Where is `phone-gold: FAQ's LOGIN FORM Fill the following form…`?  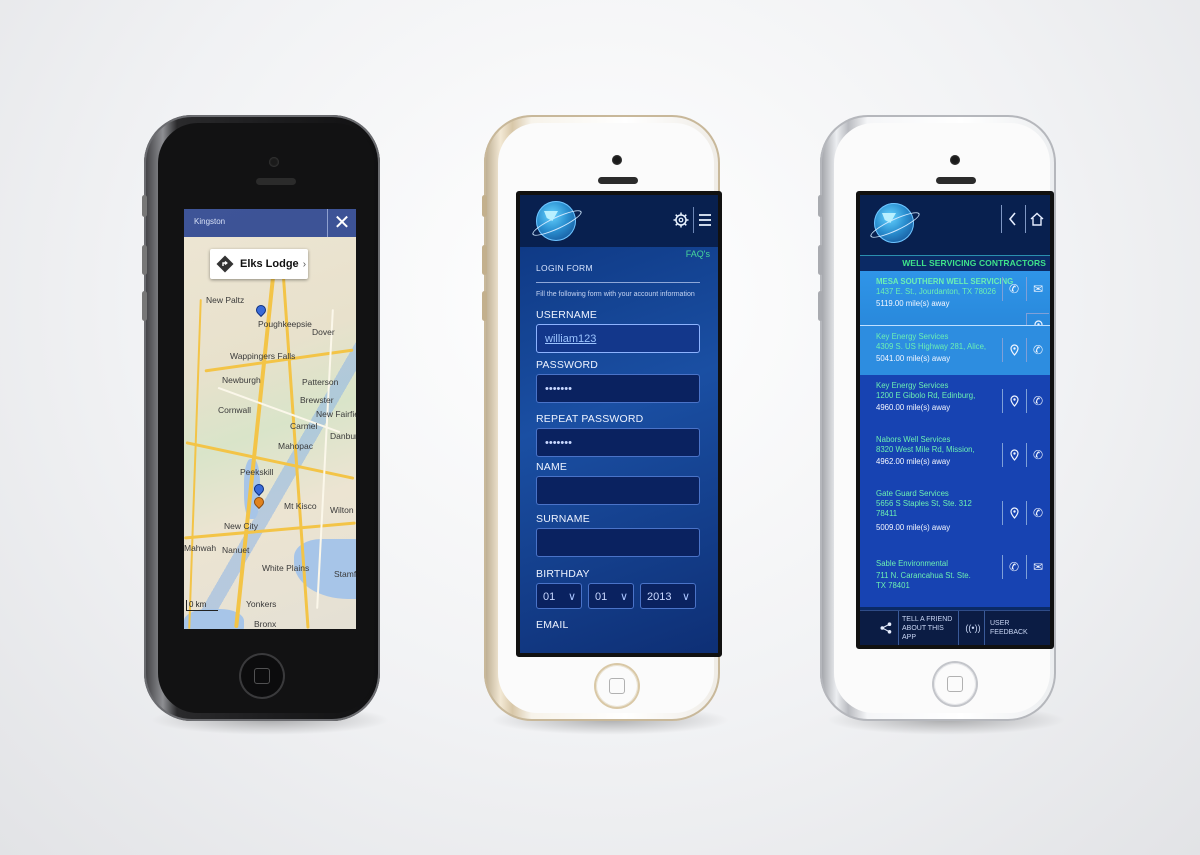
phone-gold: FAQ's LOGIN FORM Fill the following form… is located at coordinates (602, 418).